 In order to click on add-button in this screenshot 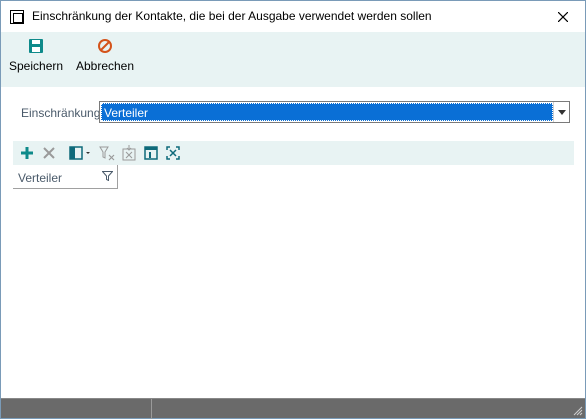, I will do `click(27, 153)`.